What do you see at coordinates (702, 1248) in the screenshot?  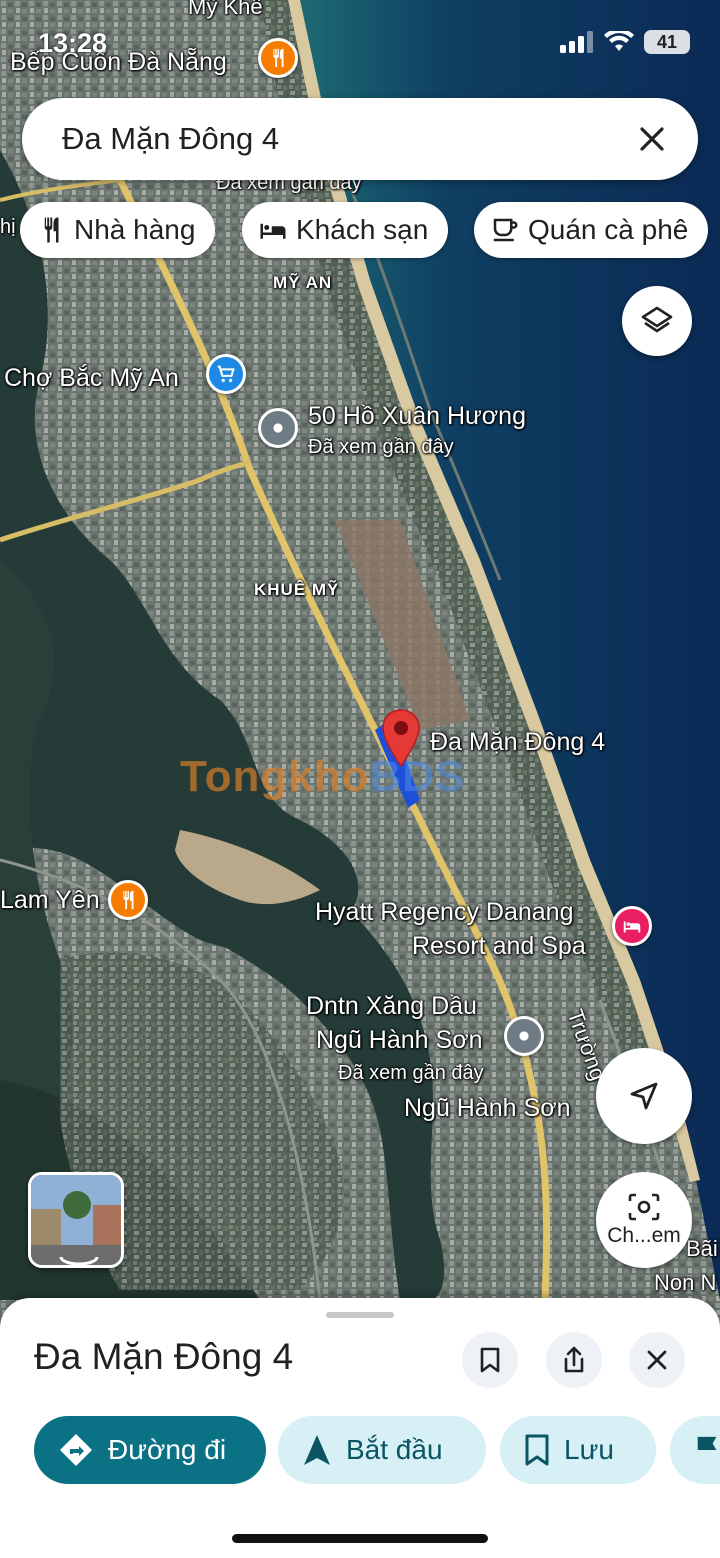 I see `map-label-bai: Bãi` at bounding box center [702, 1248].